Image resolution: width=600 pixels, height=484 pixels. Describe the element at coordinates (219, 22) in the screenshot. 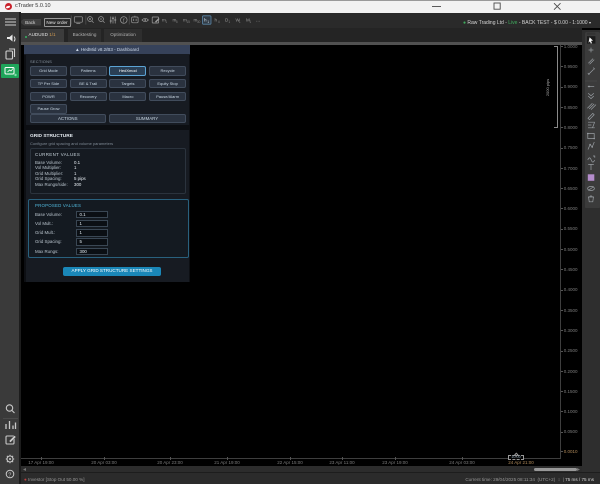

I see `svg-text: 4` at that location.